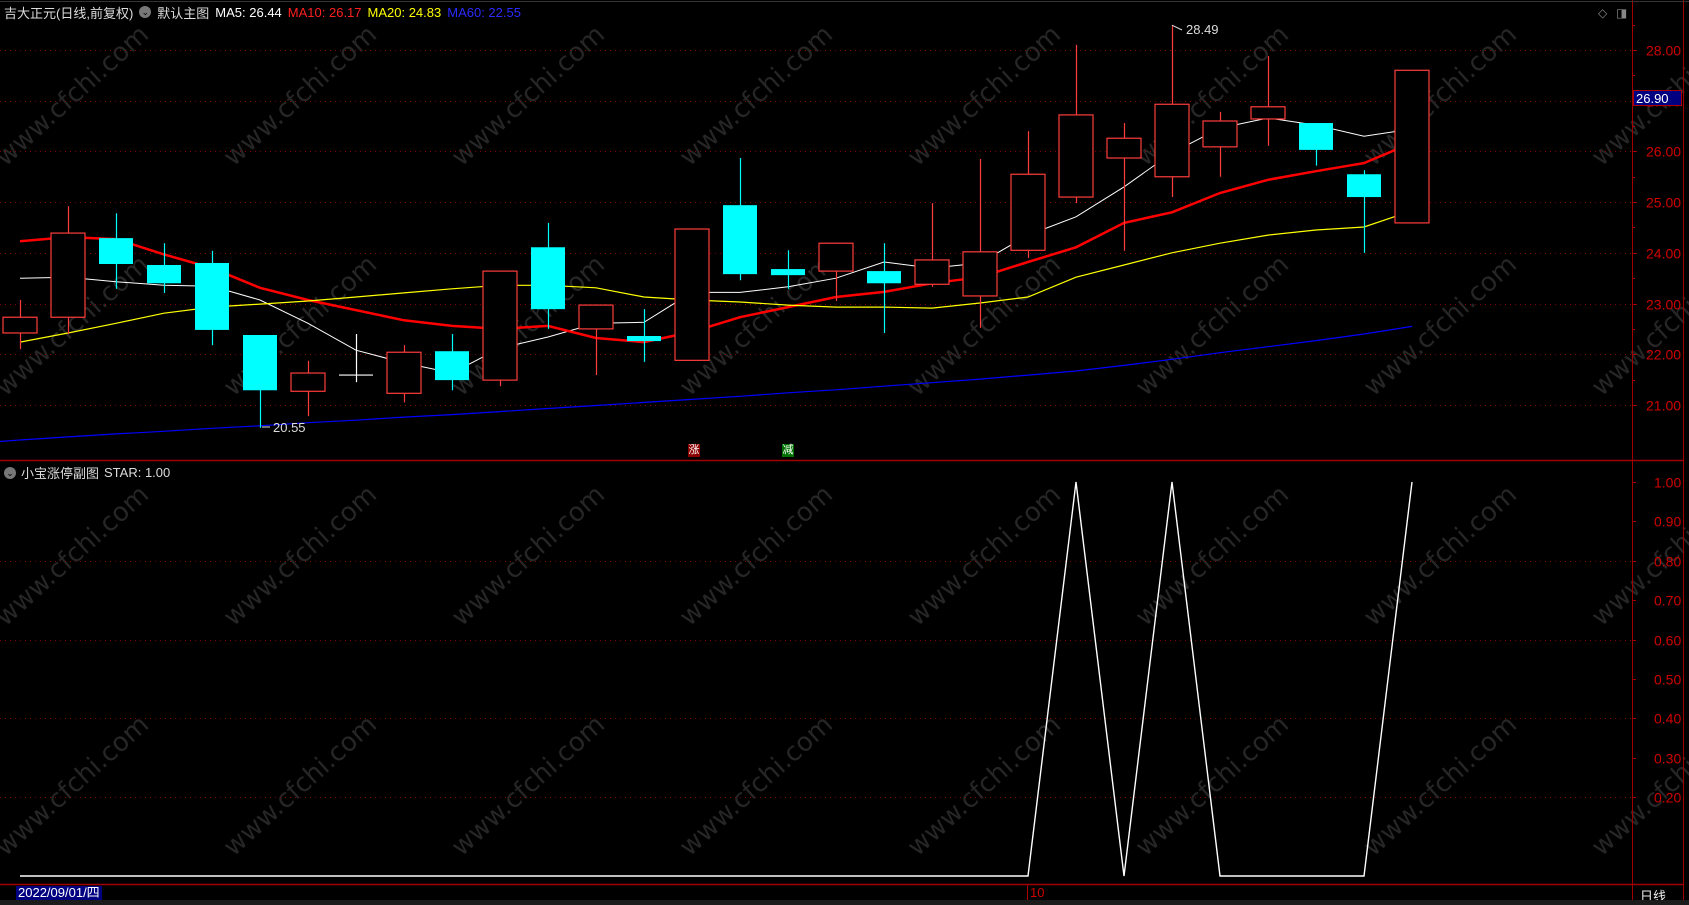 The height and width of the screenshot is (905, 1689). What do you see at coordinates (1667, 759) in the screenshot?
I see `star-tick-label: 0.30` at bounding box center [1667, 759].